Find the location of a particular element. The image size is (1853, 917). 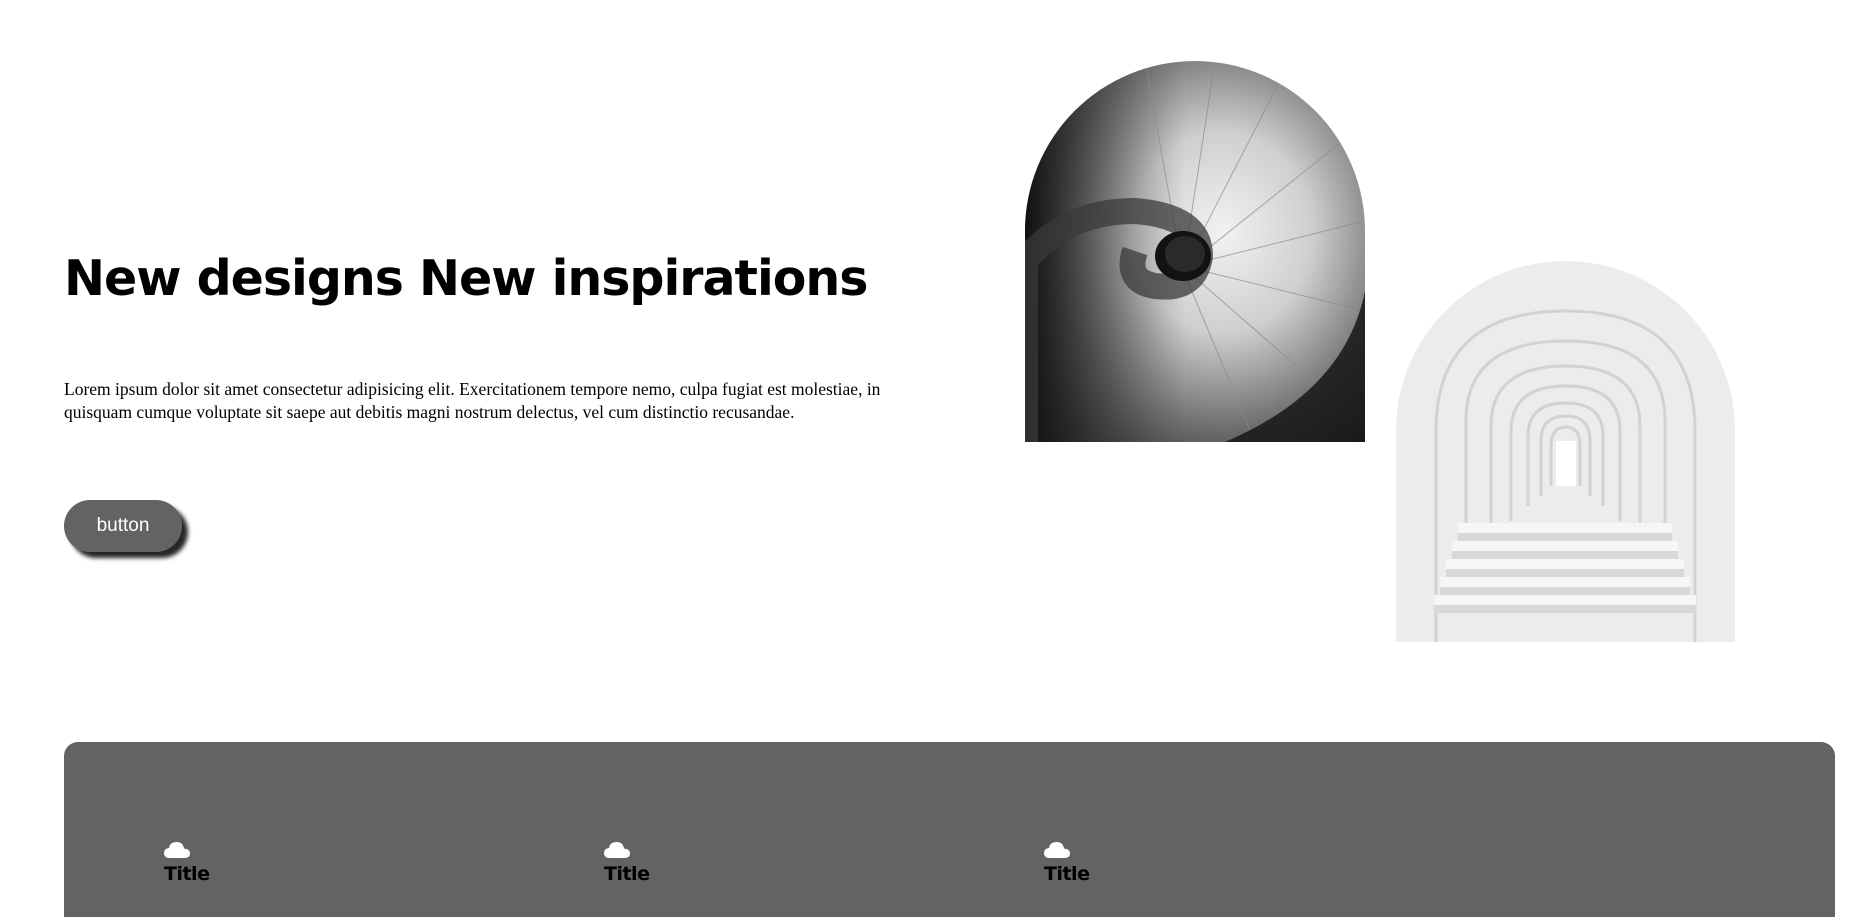

hero-title: New designs New inspirations is located at coordinates (466, 278).